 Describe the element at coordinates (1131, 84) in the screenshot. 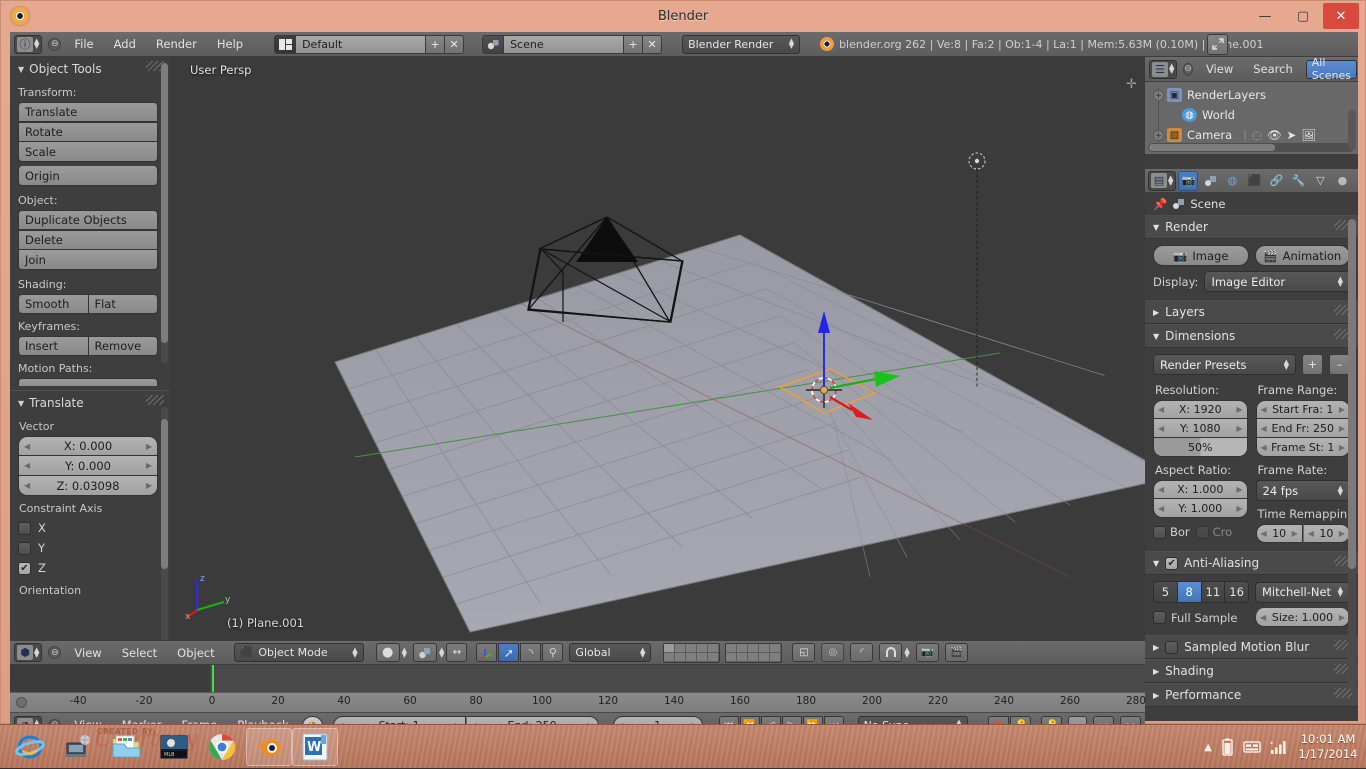

I see `viewport-corner-widget-icon: ✛` at that location.